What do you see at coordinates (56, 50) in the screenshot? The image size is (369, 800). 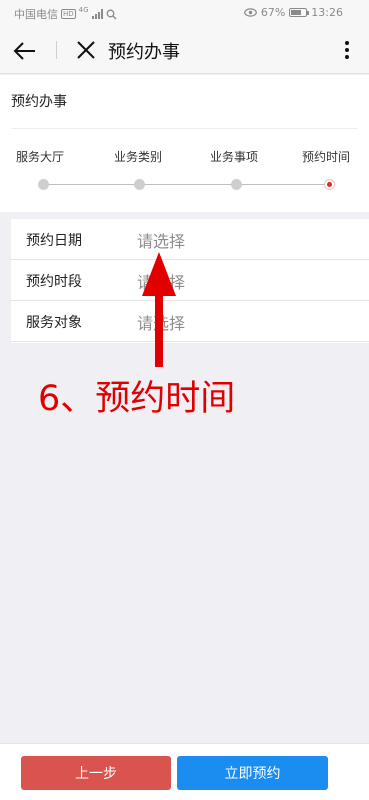 I see `nav-divider` at bounding box center [56, 50].